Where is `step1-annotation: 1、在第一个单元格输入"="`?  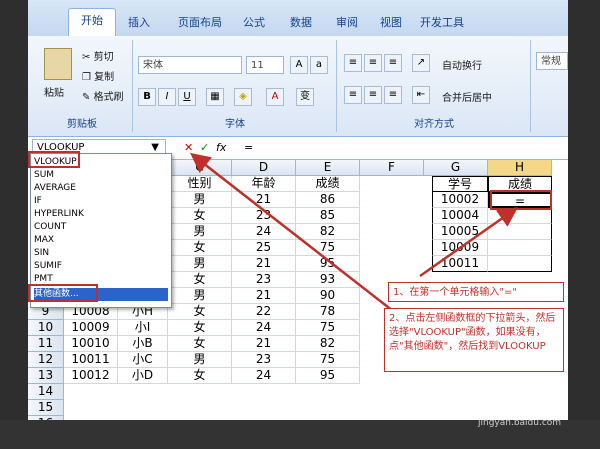 step1-annotation: 1、在第一个单元格输入"=" is located at coordinates (476, 292).